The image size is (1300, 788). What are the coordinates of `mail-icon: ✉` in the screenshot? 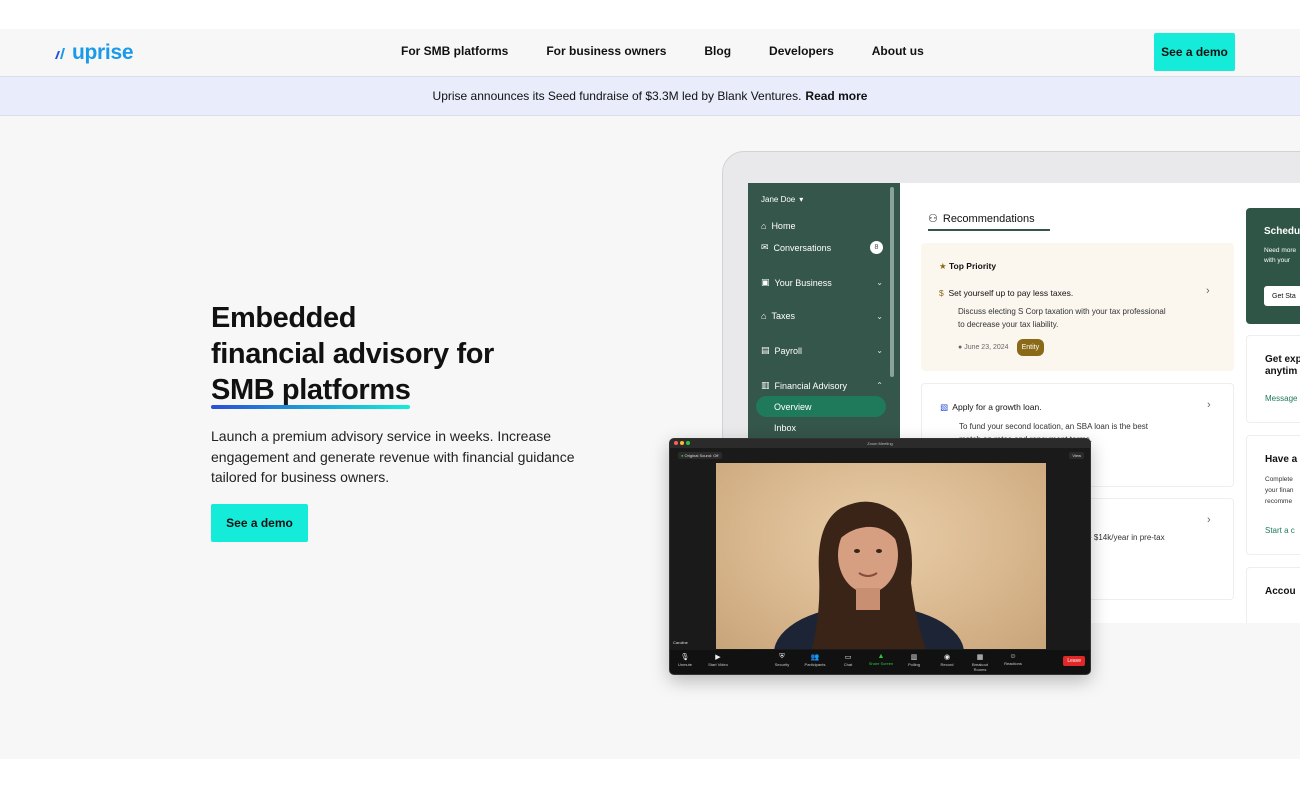 It's located at (765, 247).